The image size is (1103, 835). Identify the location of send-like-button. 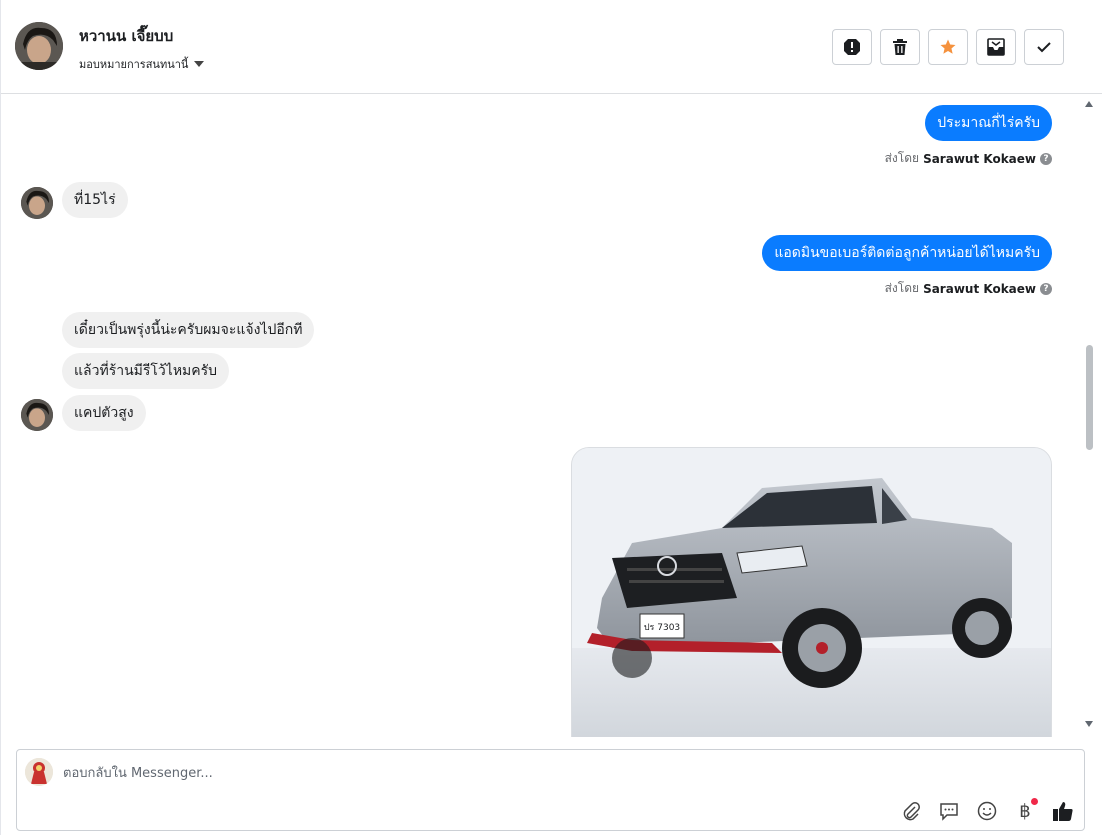
(1063, 811).